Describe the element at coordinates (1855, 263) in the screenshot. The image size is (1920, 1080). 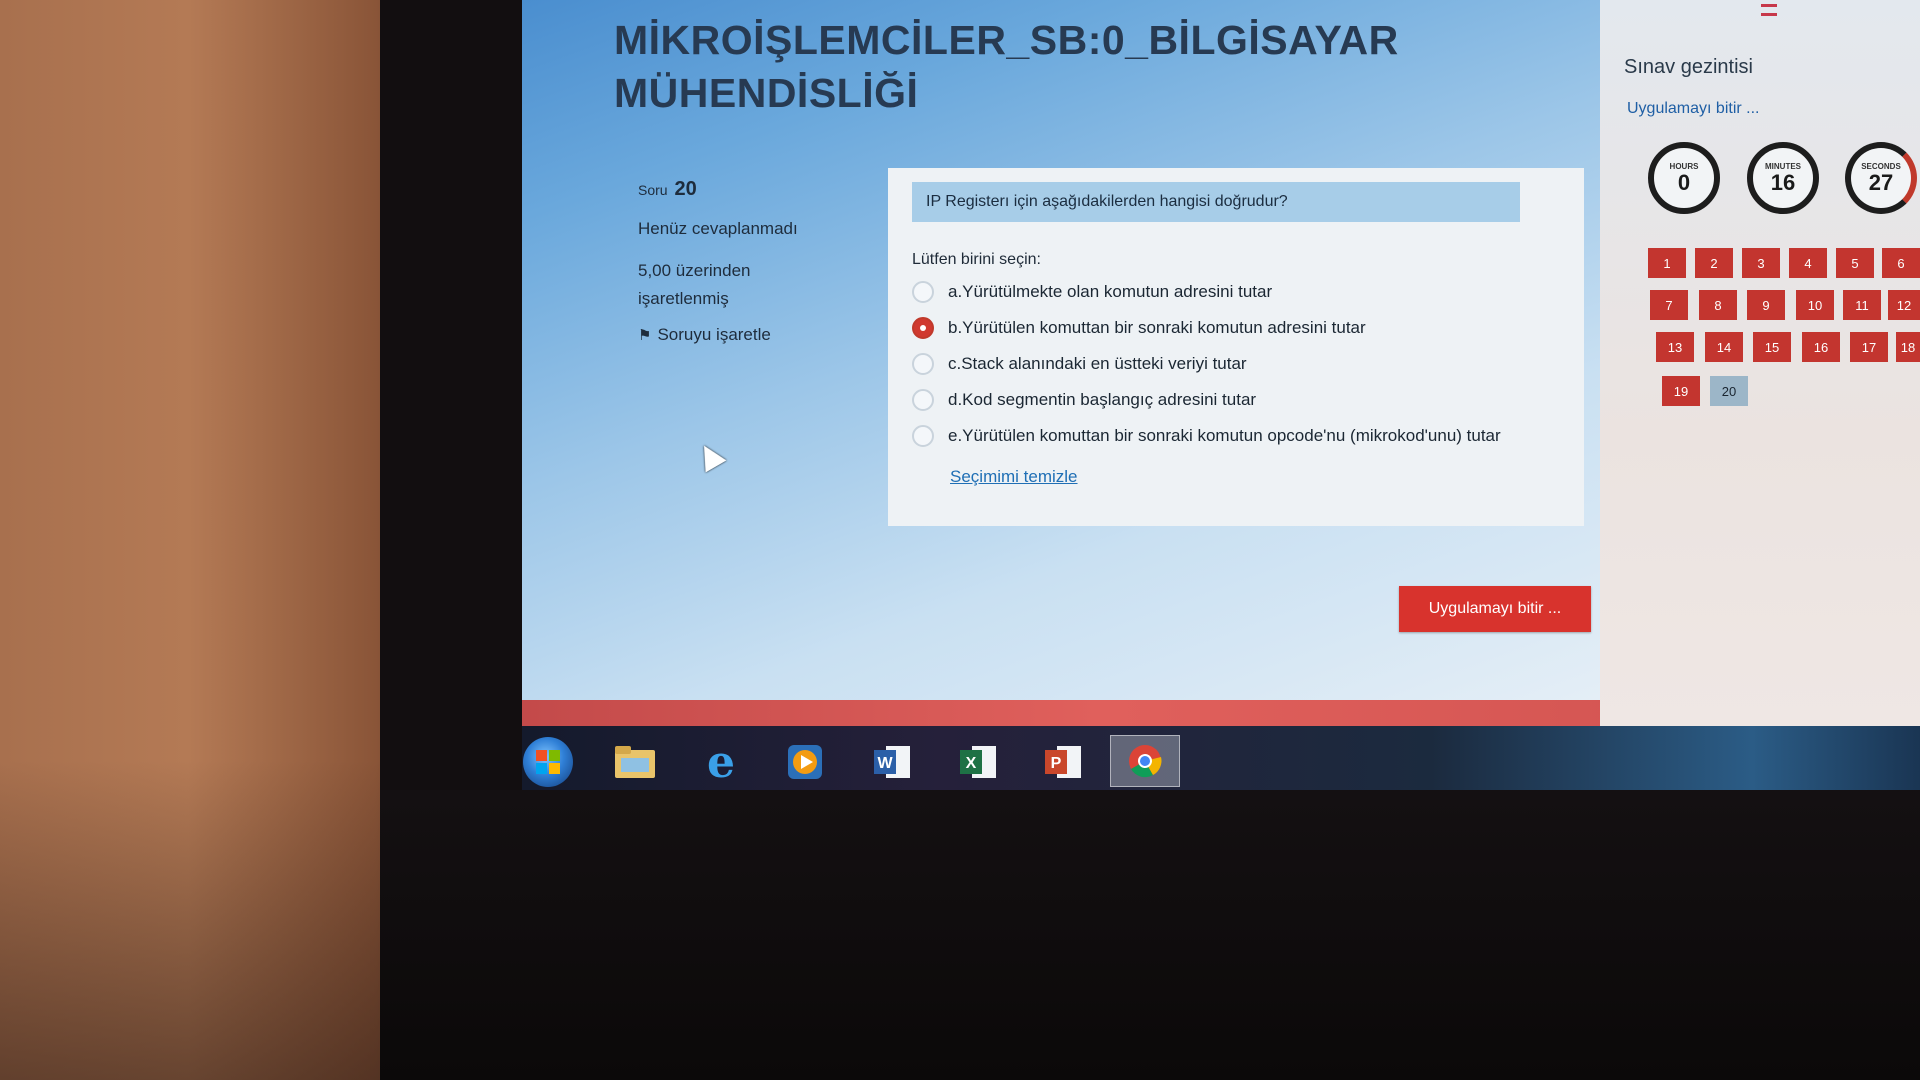
I see `question-button-5: 5` at that location.